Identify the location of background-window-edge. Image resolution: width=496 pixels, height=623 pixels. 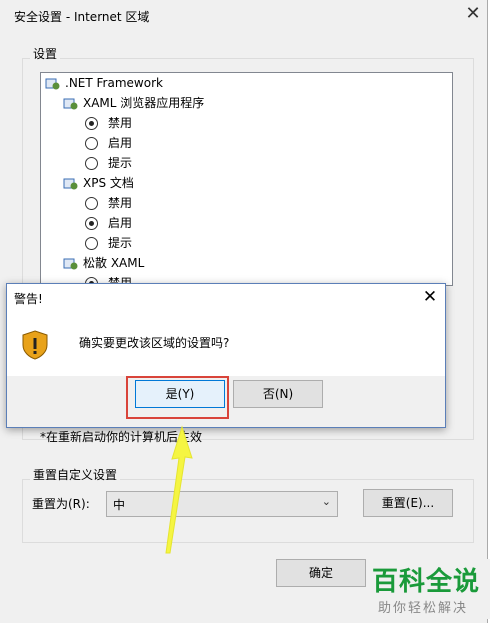
(492, 311).